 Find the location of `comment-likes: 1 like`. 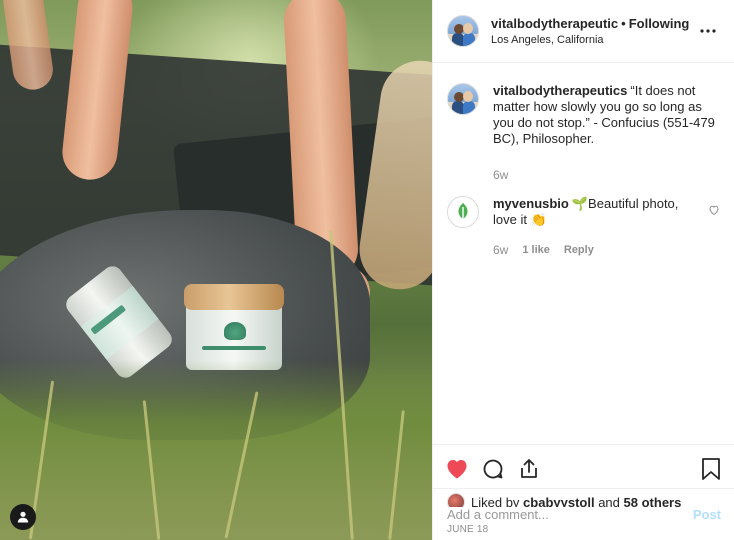

comment-likes: 1 like is located at coordinates (536, 250).